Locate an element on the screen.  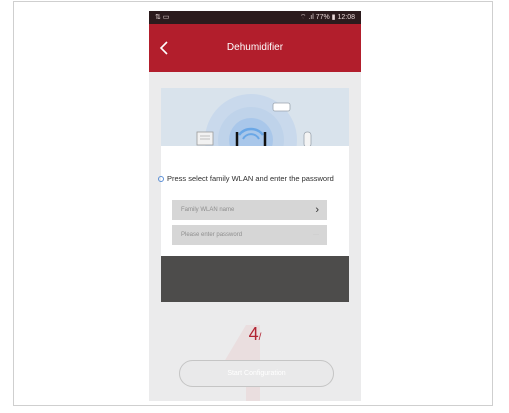
info-icon is located at coordinates (161, 179).